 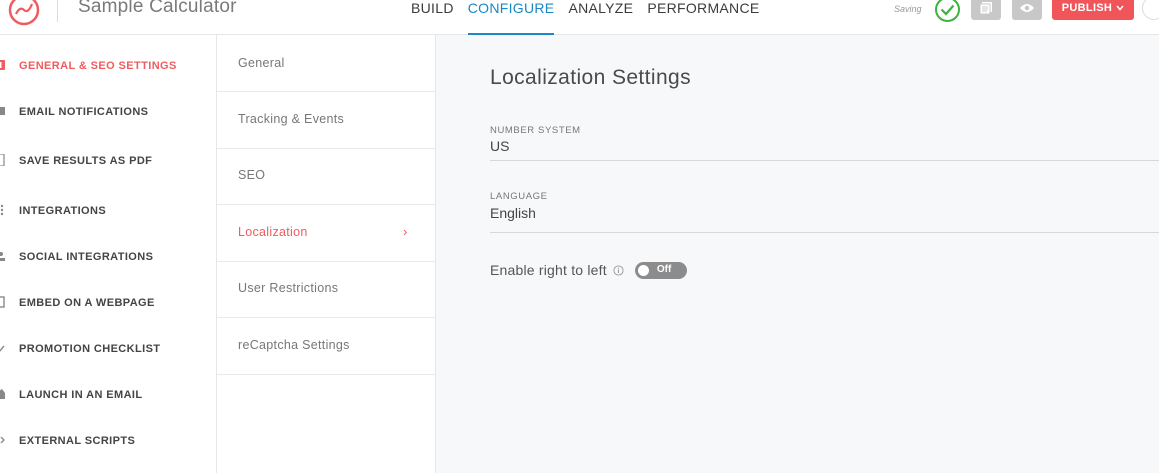 What do you see at coordinates (326, 233) in the screenshot?
I see `subnav-item-localization: Localization ›` at bounding box center [326, 233].